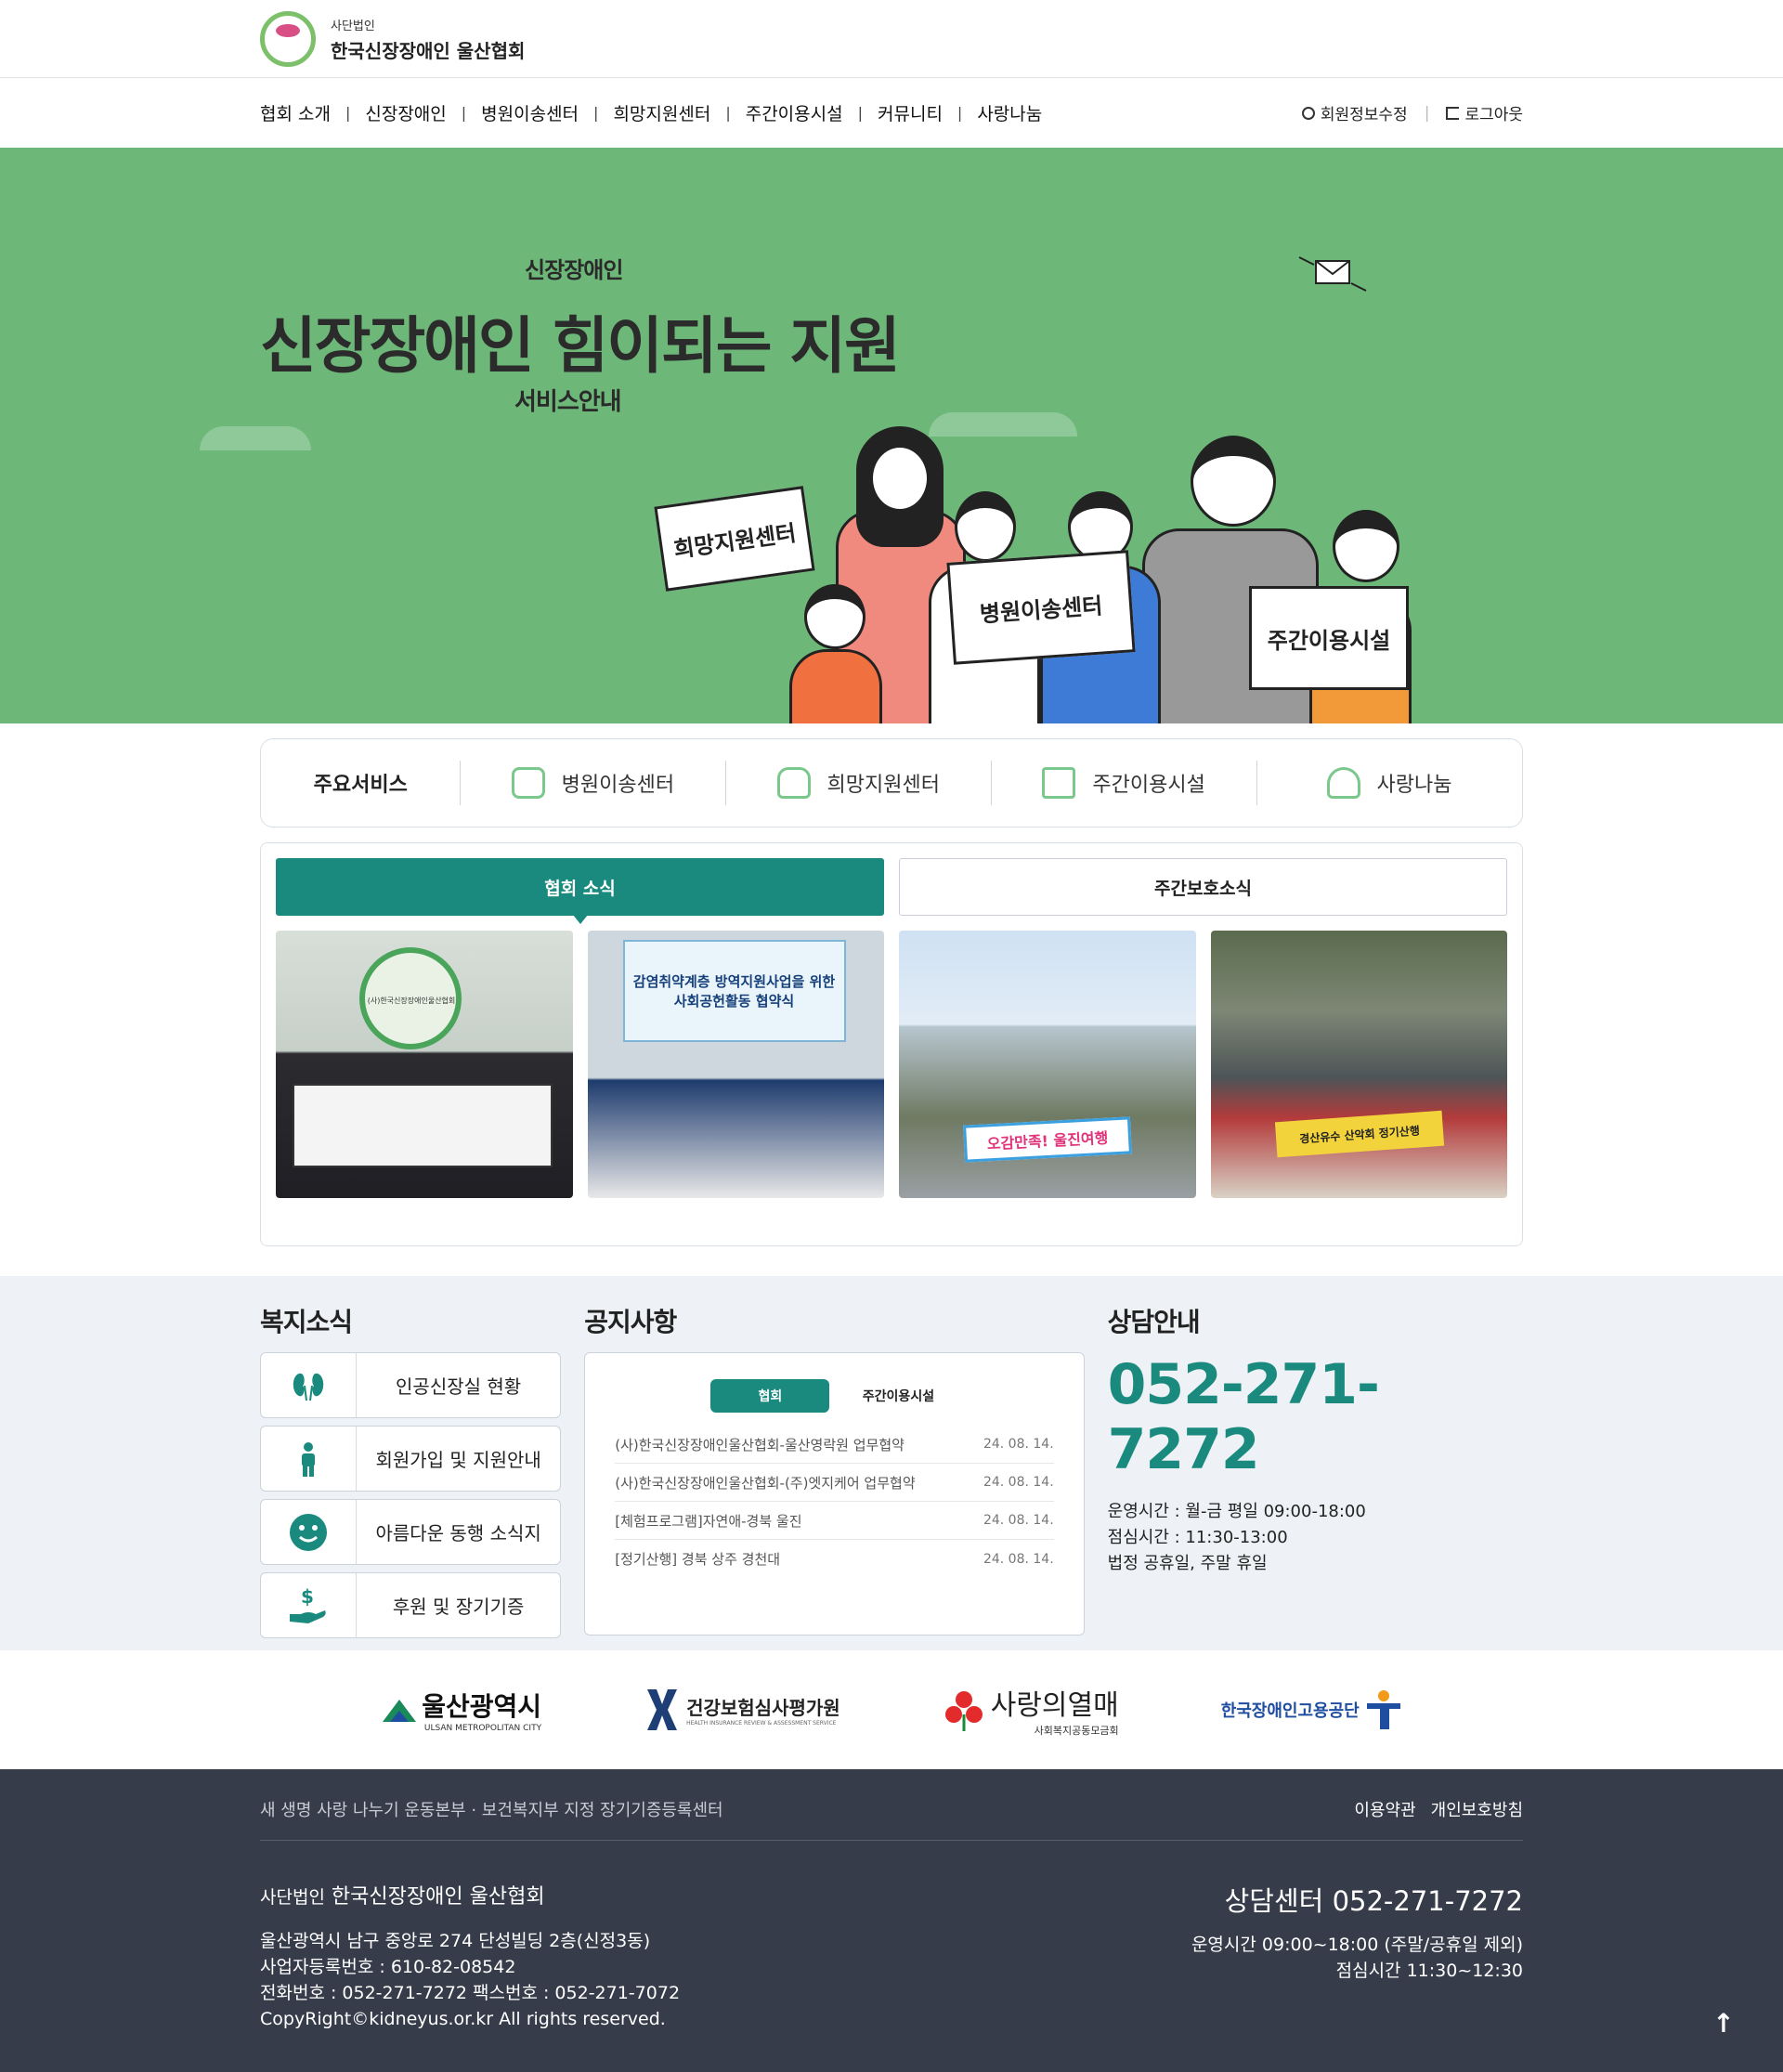  I want to click on welfare-item-membership: 회원가입 및 지원안내, so click(411, 1459).